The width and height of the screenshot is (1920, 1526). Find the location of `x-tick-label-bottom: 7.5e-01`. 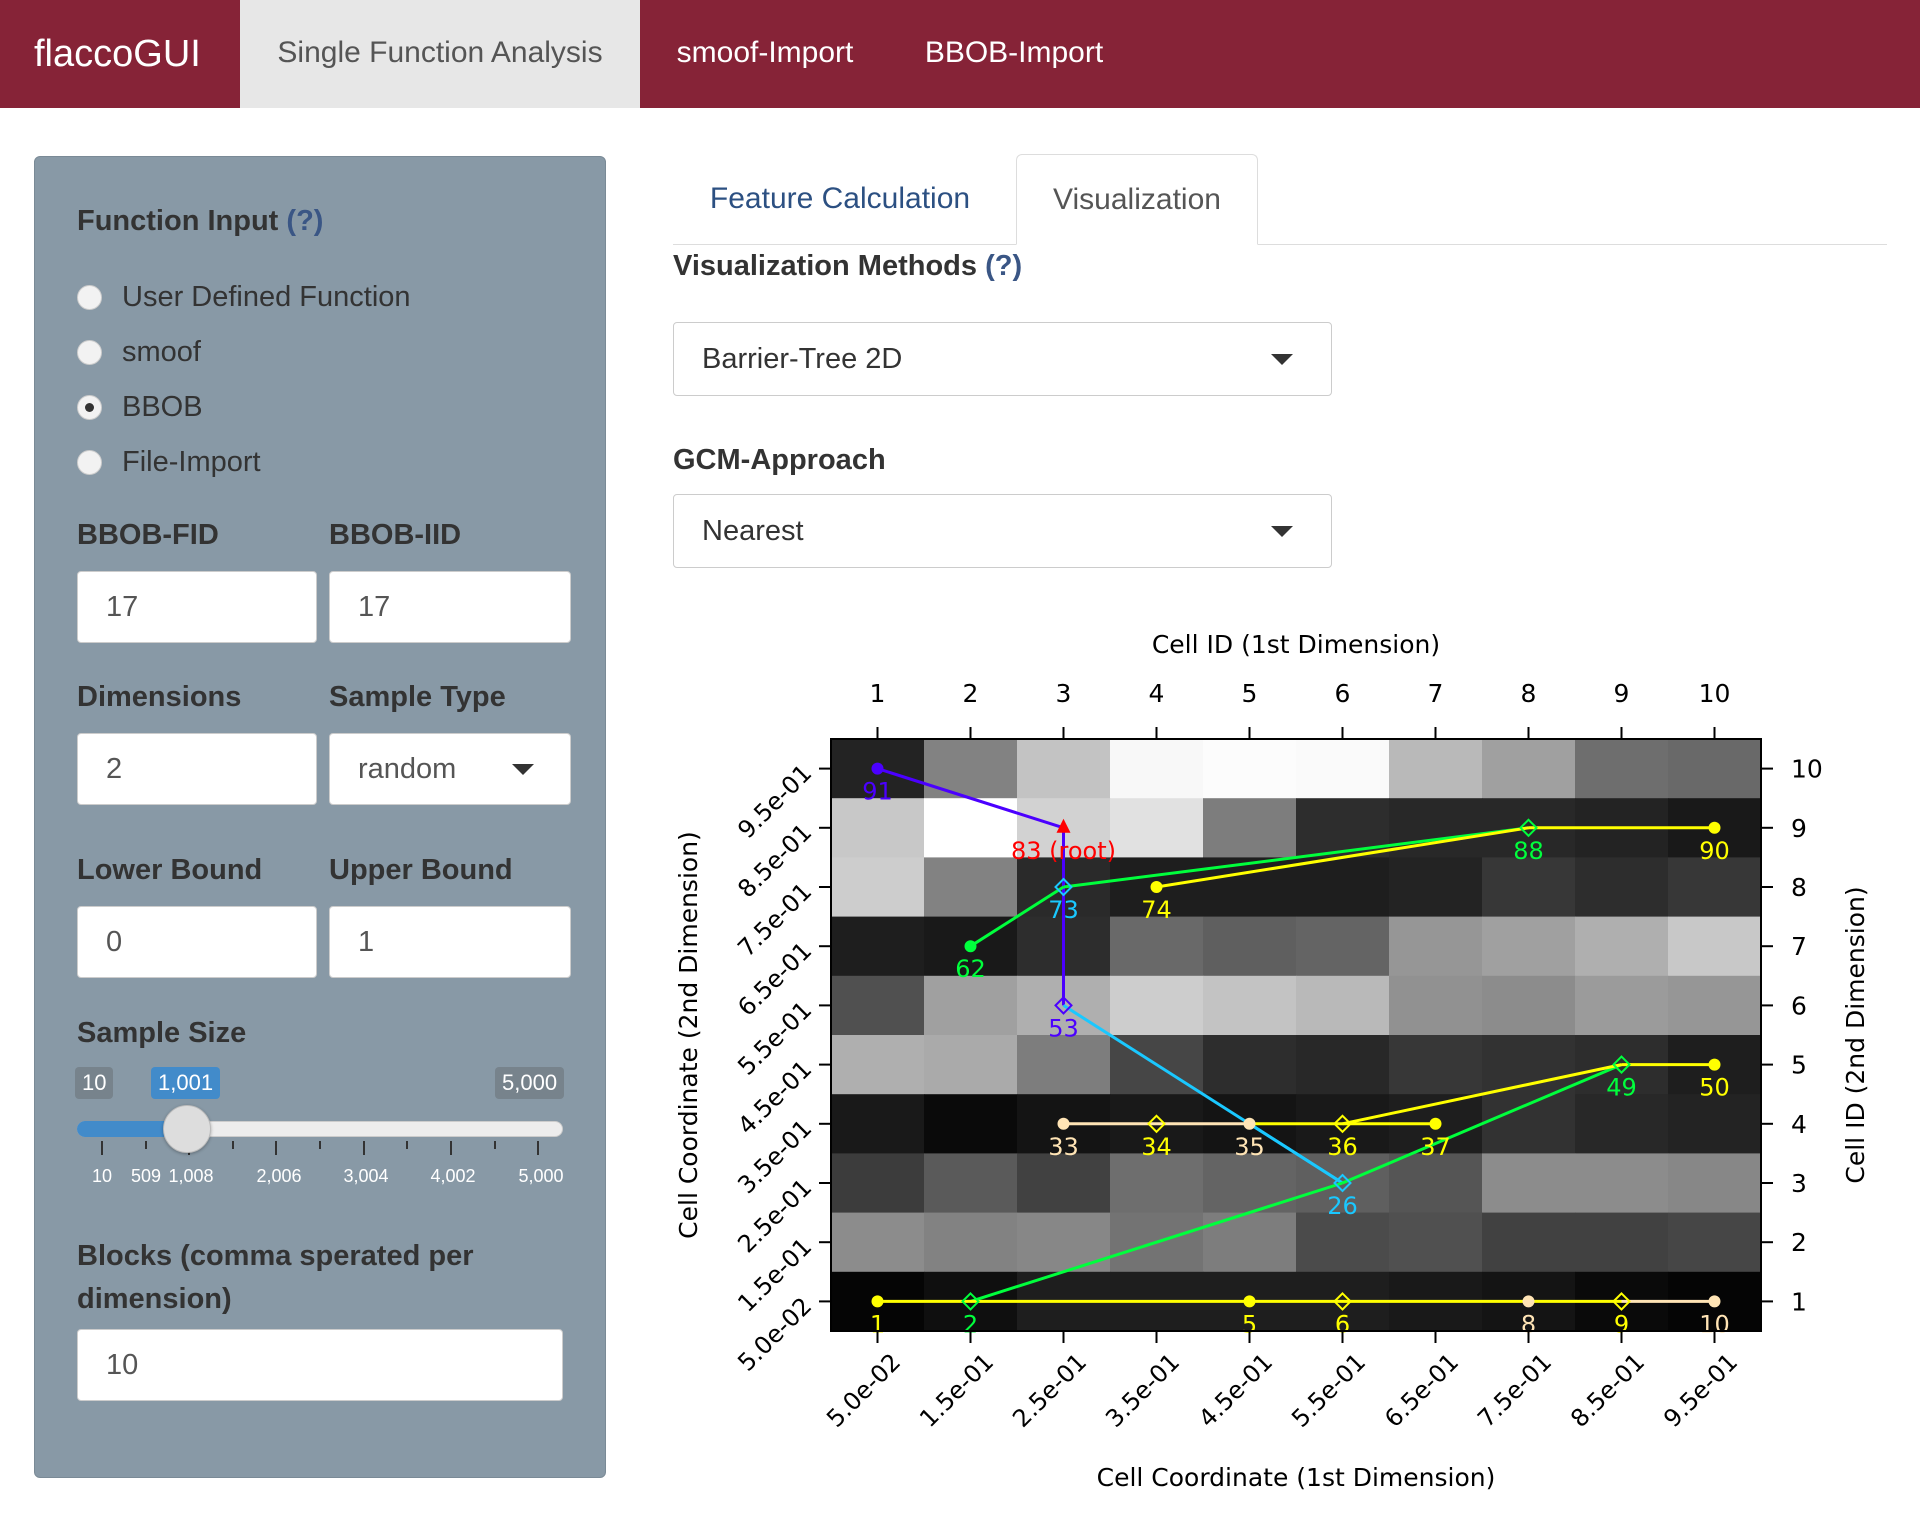

x-tick-label-bottom: 7.5e-01 is located at coordinates (1514, 1390).